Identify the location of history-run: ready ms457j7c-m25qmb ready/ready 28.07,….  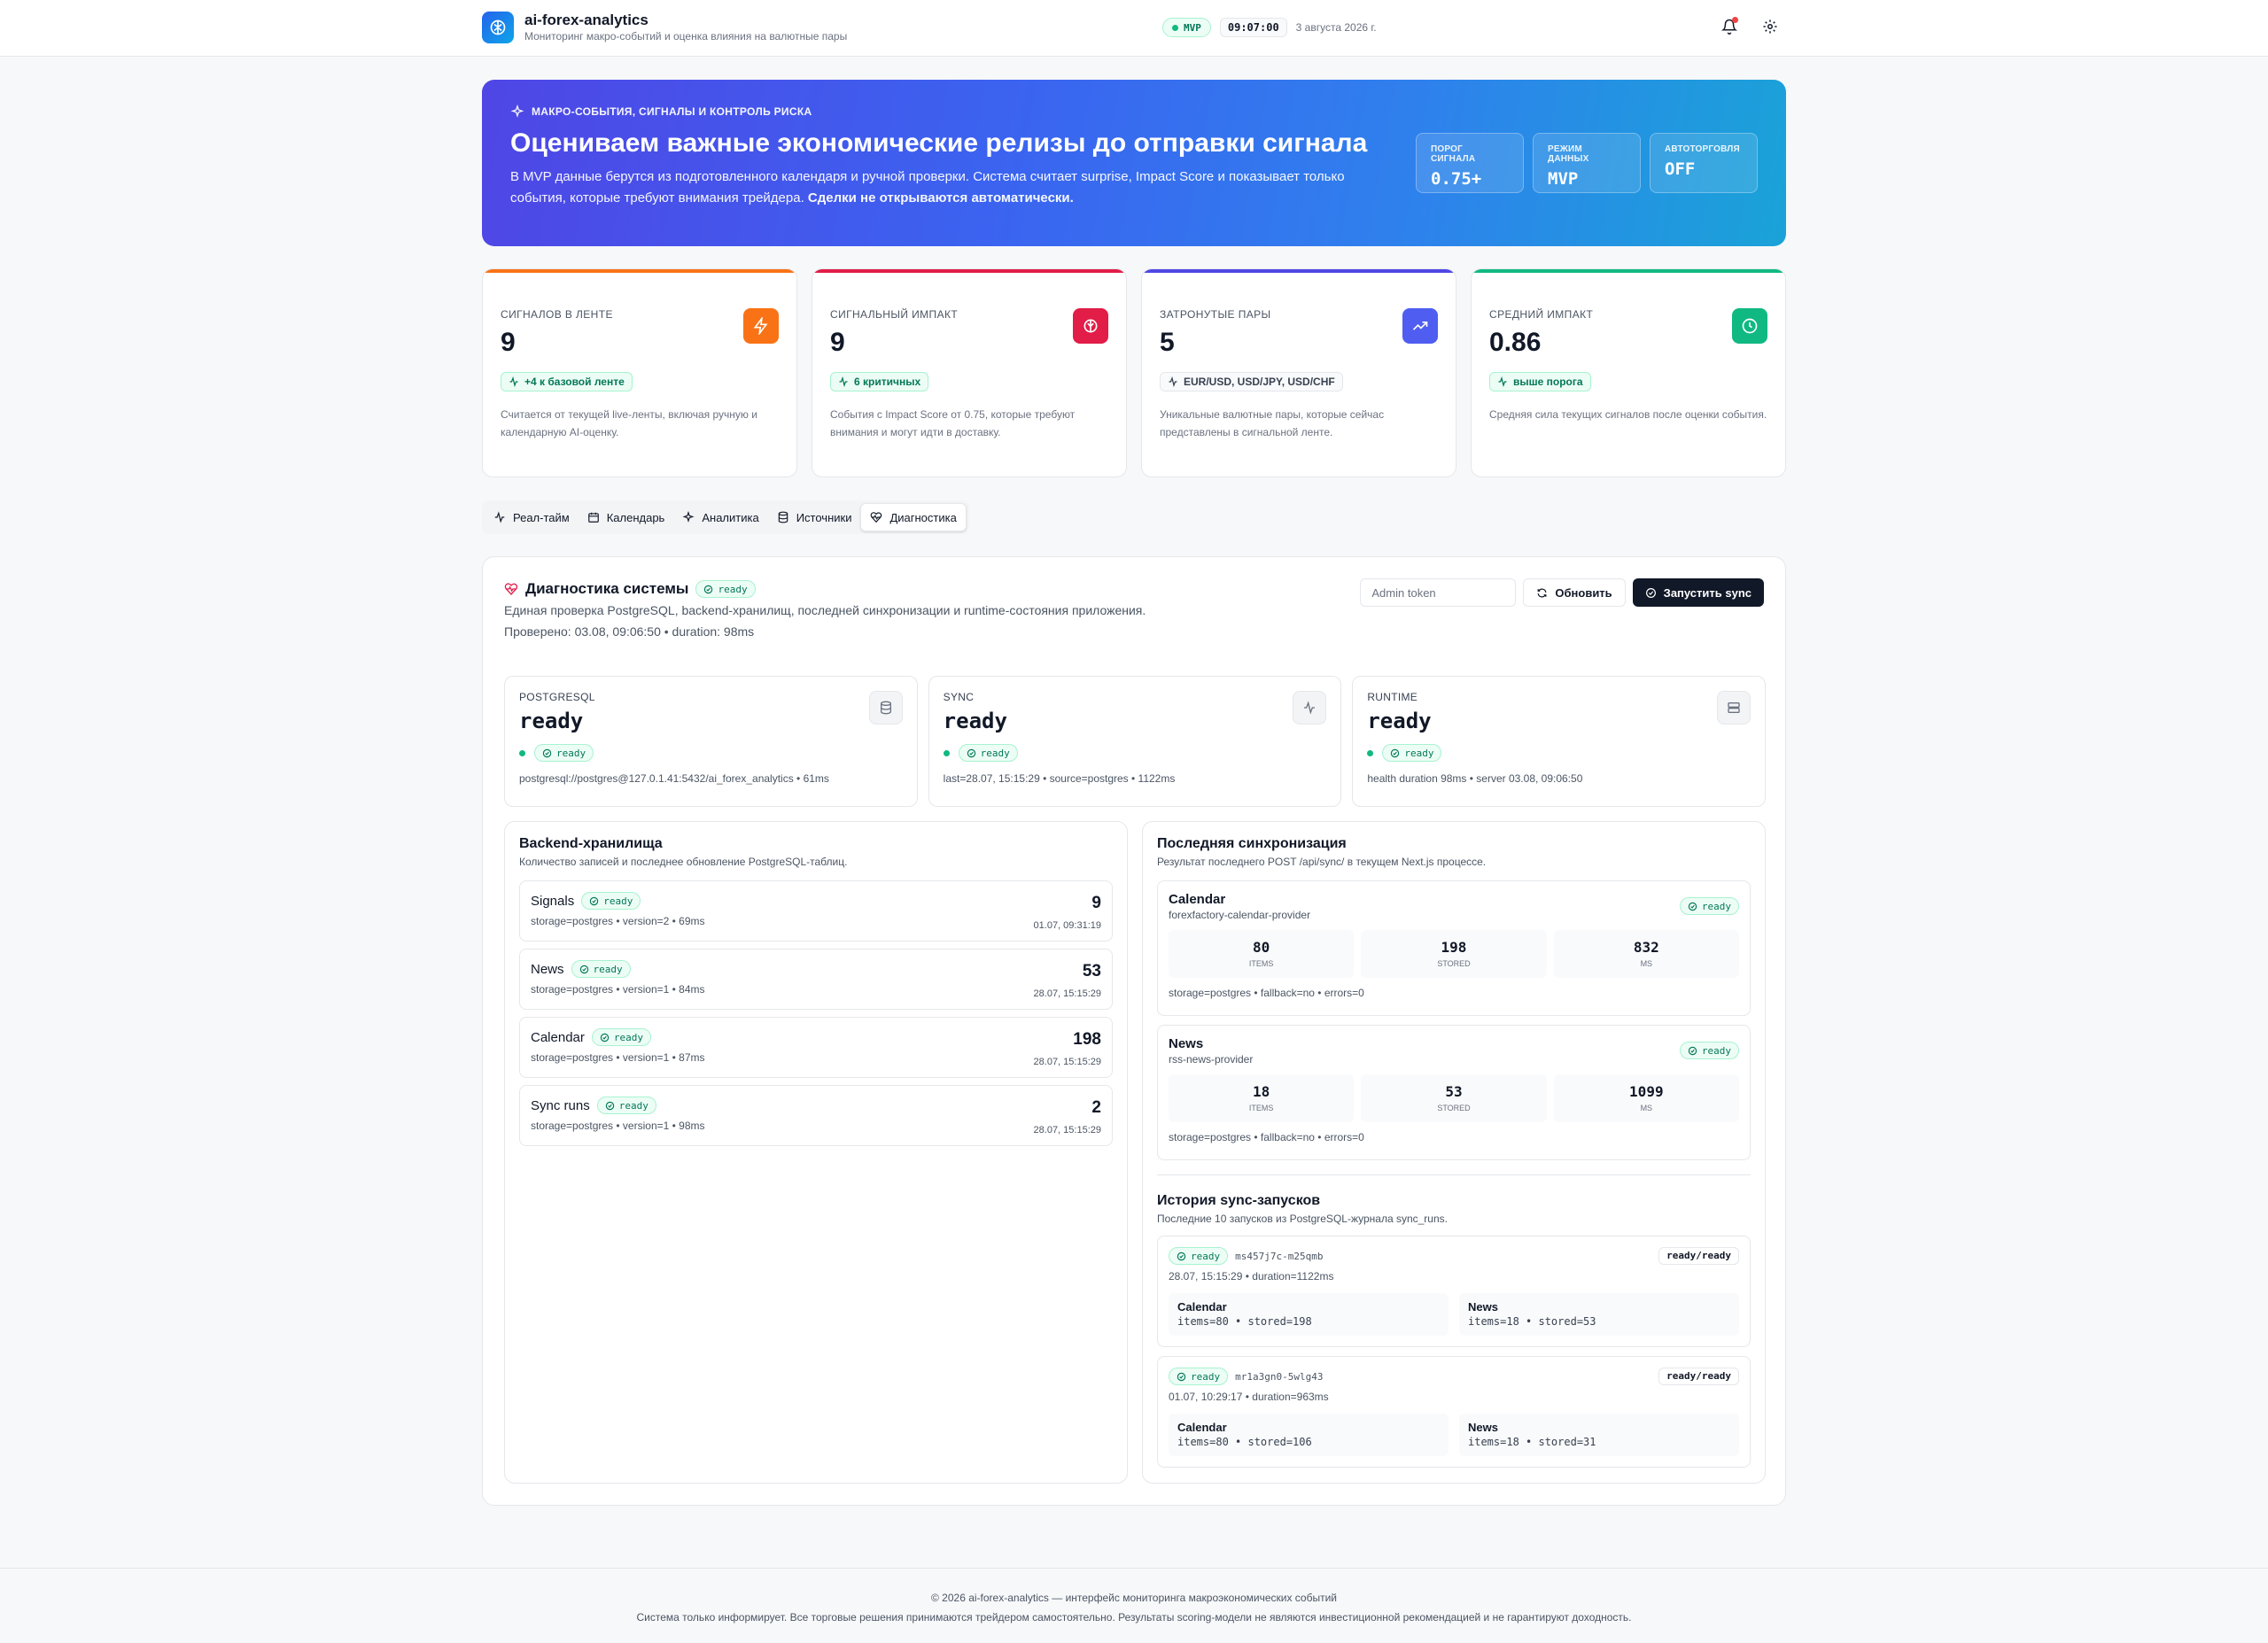
(1454, 1291).